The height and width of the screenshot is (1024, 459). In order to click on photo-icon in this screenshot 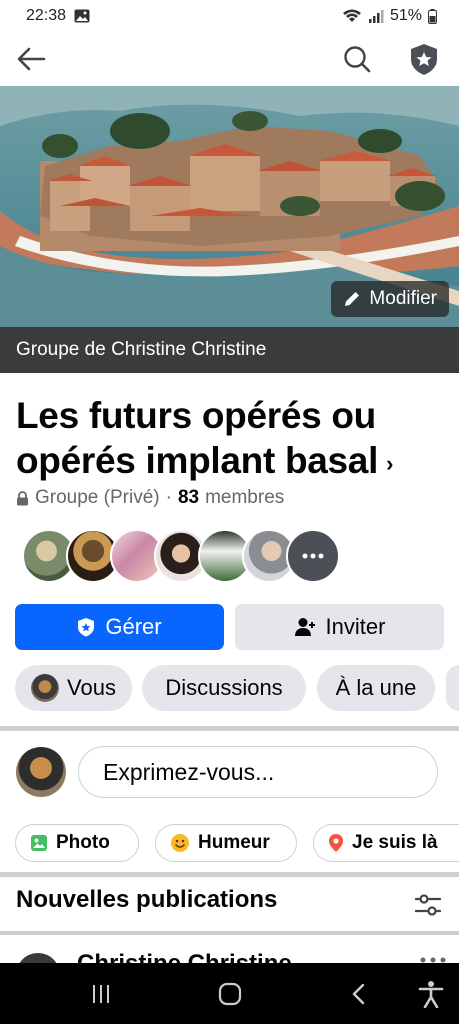, I will do `click(39, 843)`.